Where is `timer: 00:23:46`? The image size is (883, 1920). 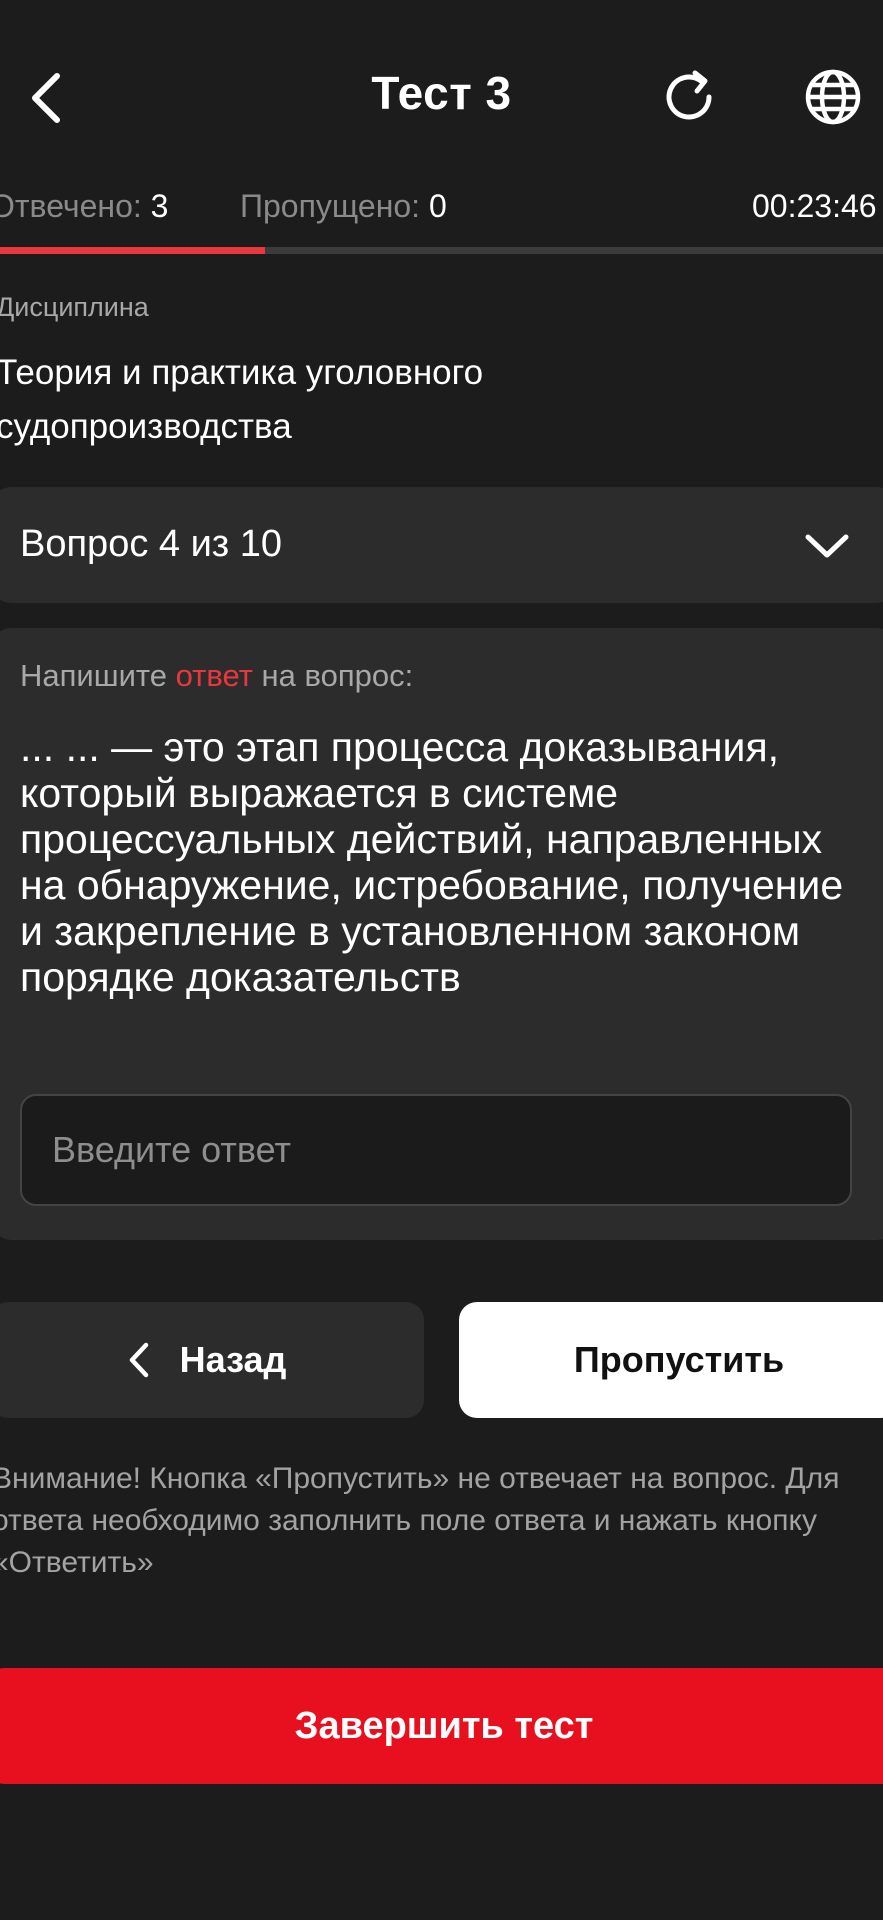 timer: 00:23:46 is located at coordinates (814, 206).